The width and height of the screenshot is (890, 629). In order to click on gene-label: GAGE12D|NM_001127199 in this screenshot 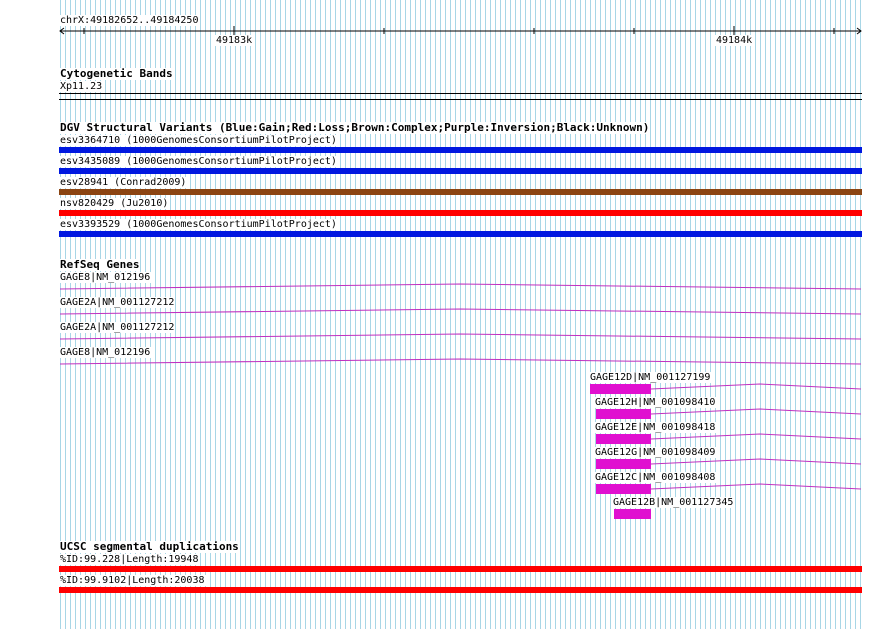, I will do `click(650, 377)`.